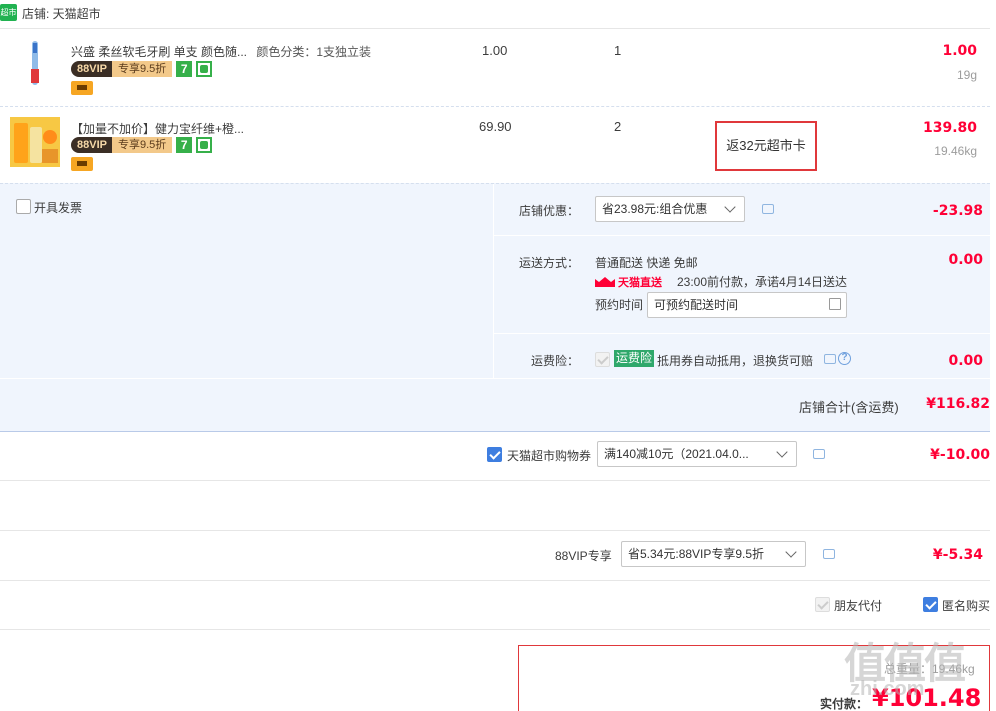 The image size is (996, 711). Describe the element at coordinates (887, 689) in the screenshot. I see `watermark-url: zhi.com` at that location.